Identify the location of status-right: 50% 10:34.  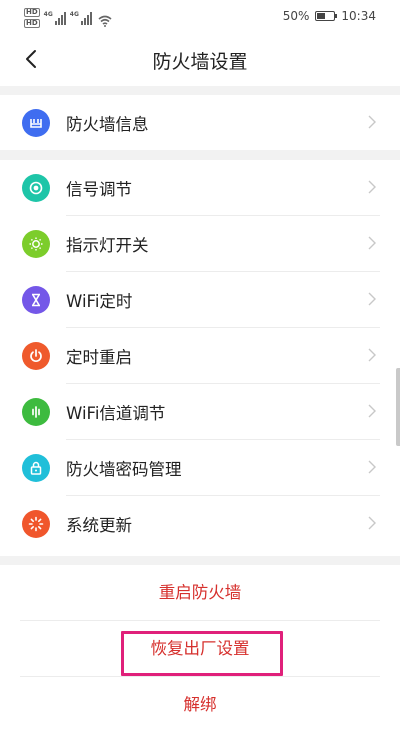
(329, 16).